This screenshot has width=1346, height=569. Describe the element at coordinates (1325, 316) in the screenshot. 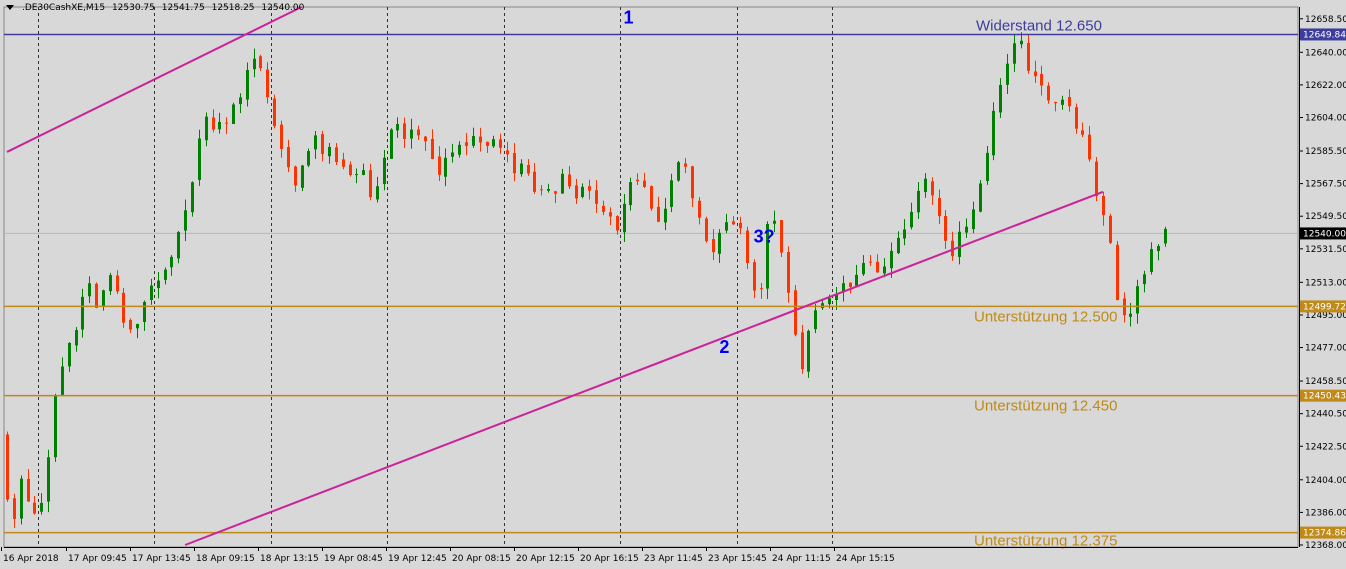

I see `price-tick-label: 12495.00` at that location.